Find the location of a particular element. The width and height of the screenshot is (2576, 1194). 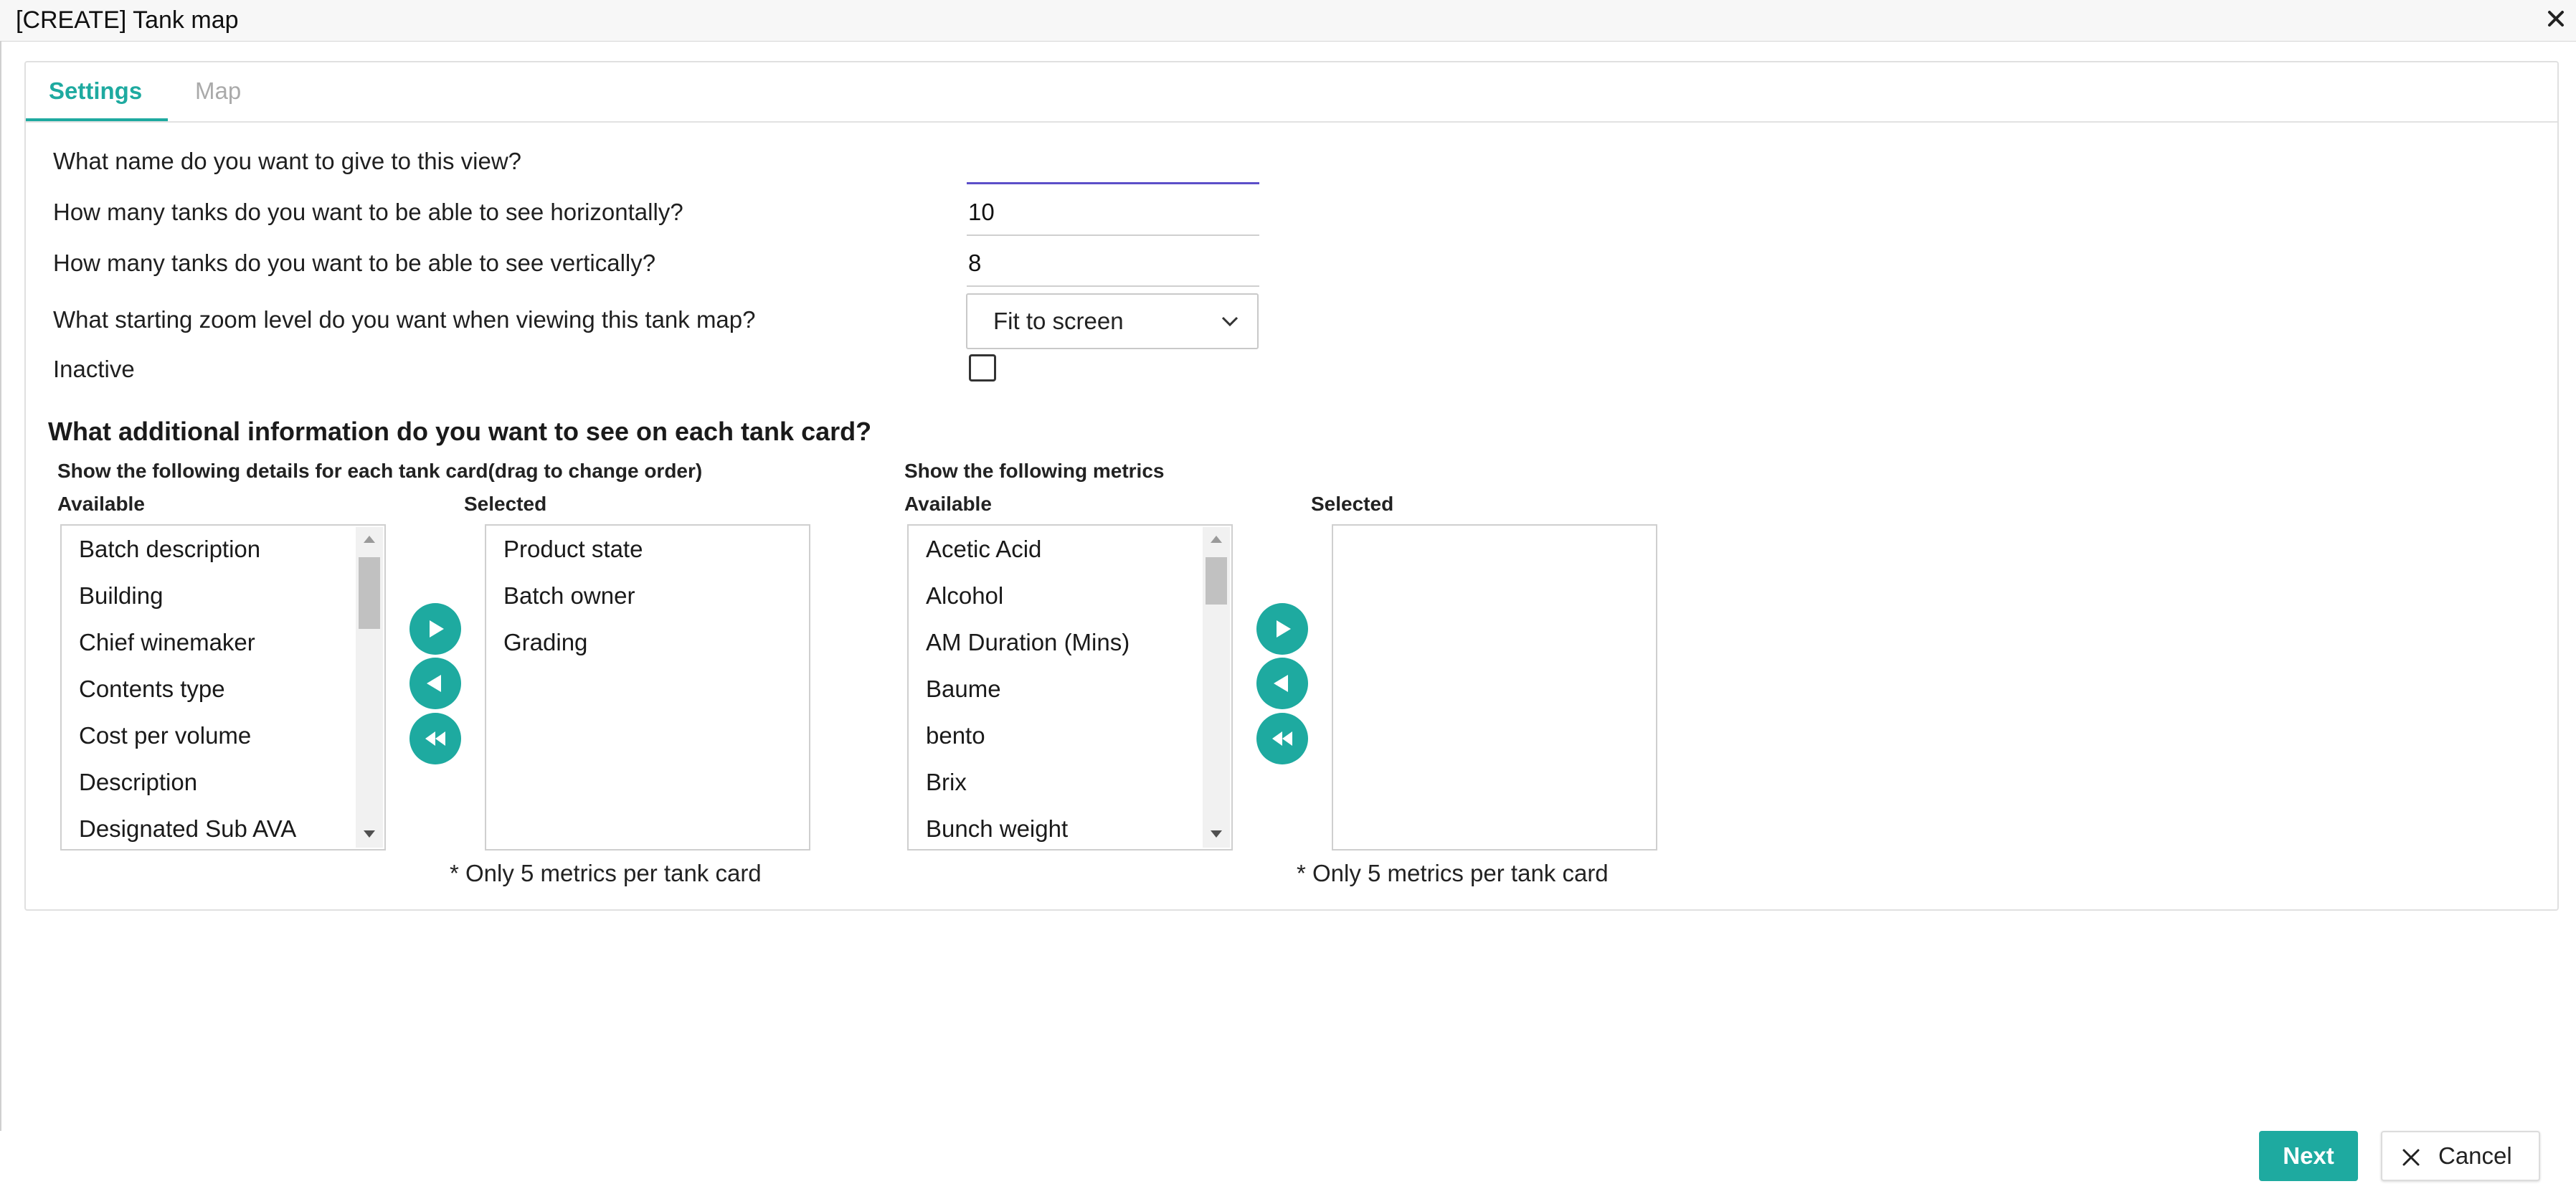

details-selected-label: Selected is located at coordinates (505, 504).